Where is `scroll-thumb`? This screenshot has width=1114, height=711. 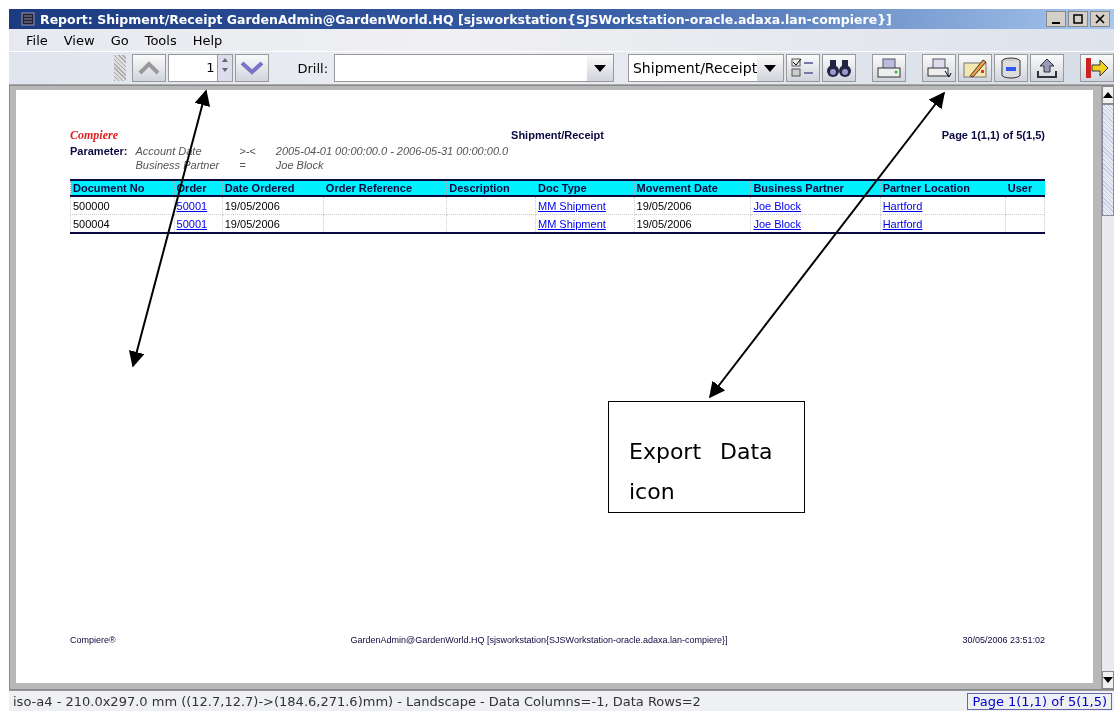 scroll-thumb is located at coordinates (1108, 160).